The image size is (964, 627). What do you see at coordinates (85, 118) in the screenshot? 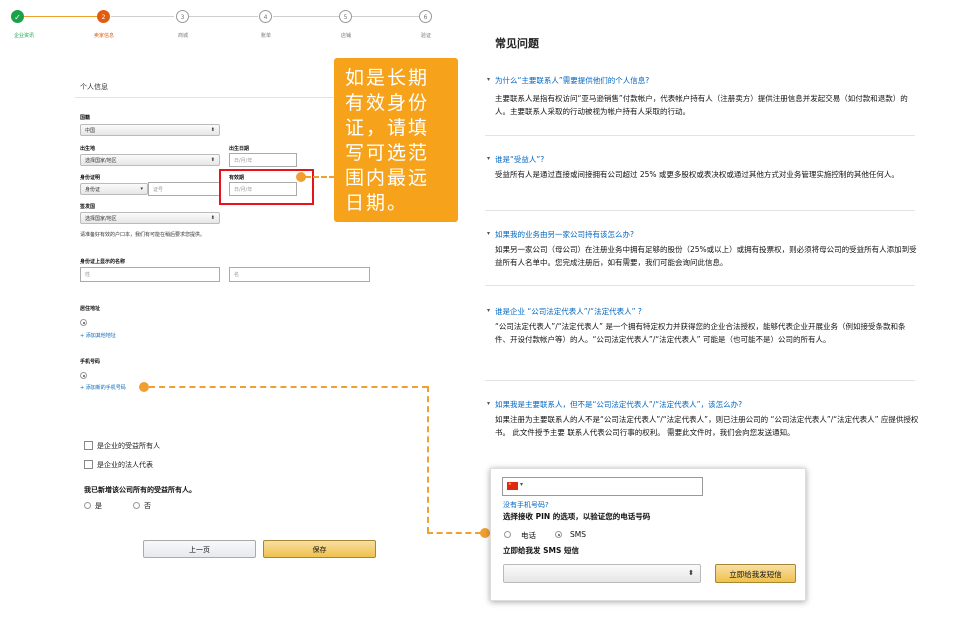
I see `nationality-label: 国籍` at bounding box center [85, 118].